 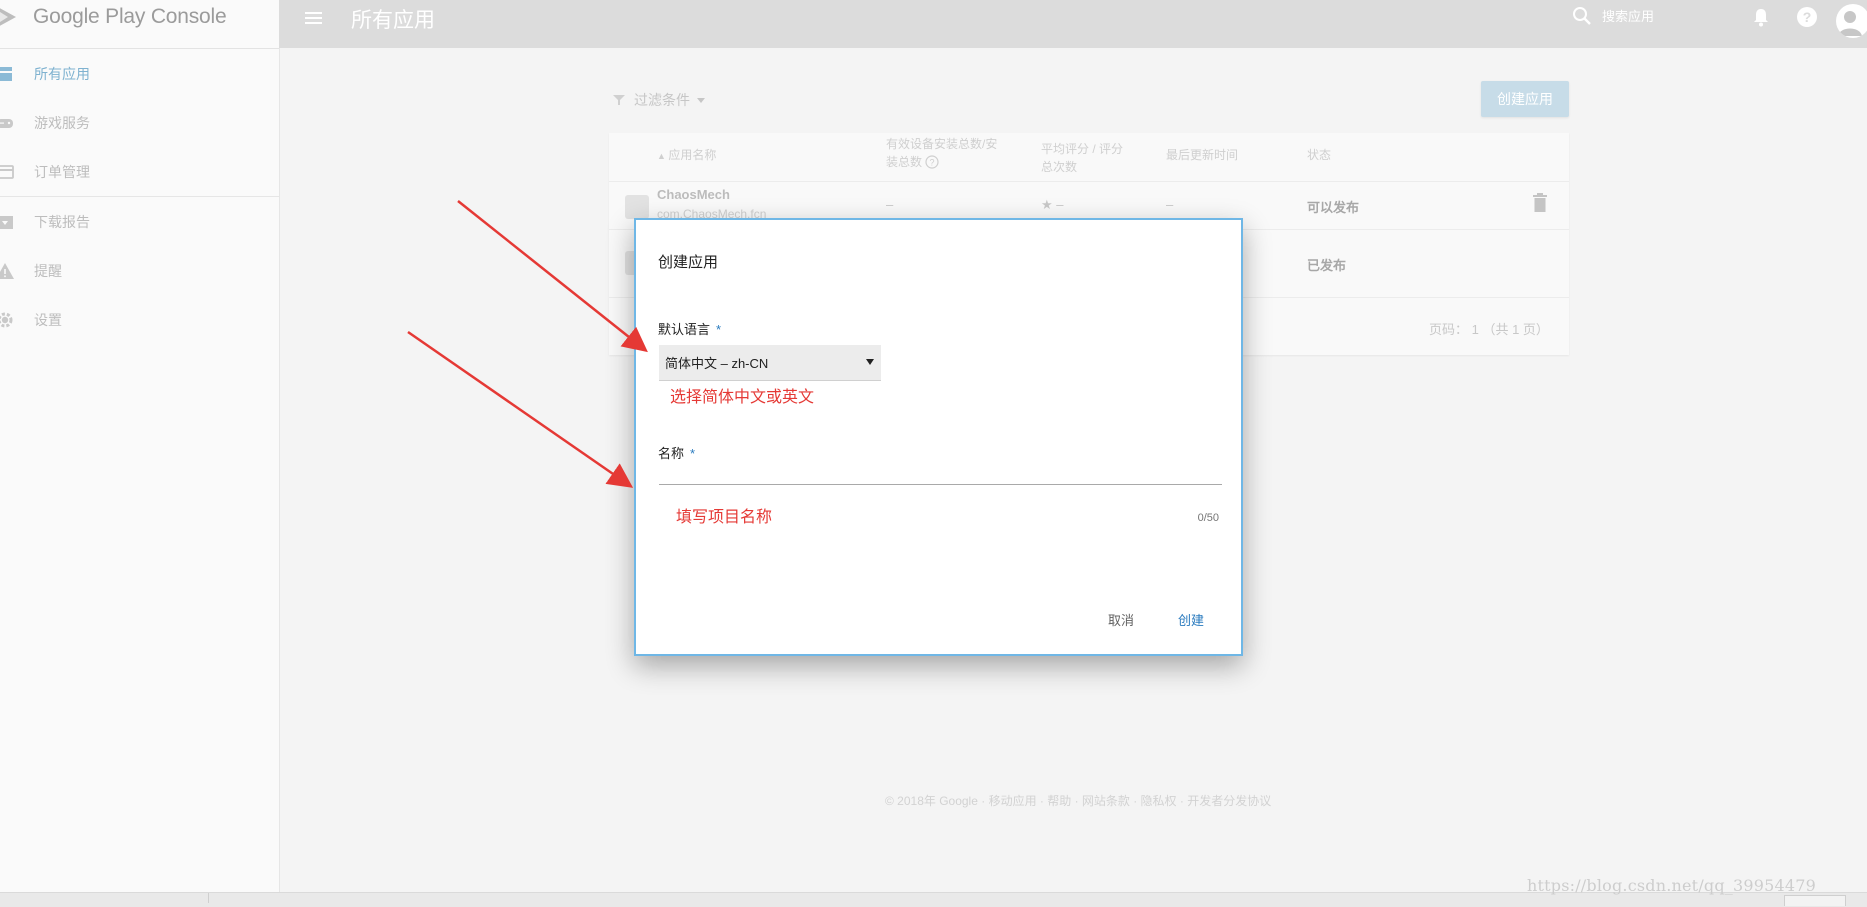 What do you see at coordinates (62, 171) in the screenshot?
I see `sidebar-item-label: 订单管理` at bounding box center [62, 171].